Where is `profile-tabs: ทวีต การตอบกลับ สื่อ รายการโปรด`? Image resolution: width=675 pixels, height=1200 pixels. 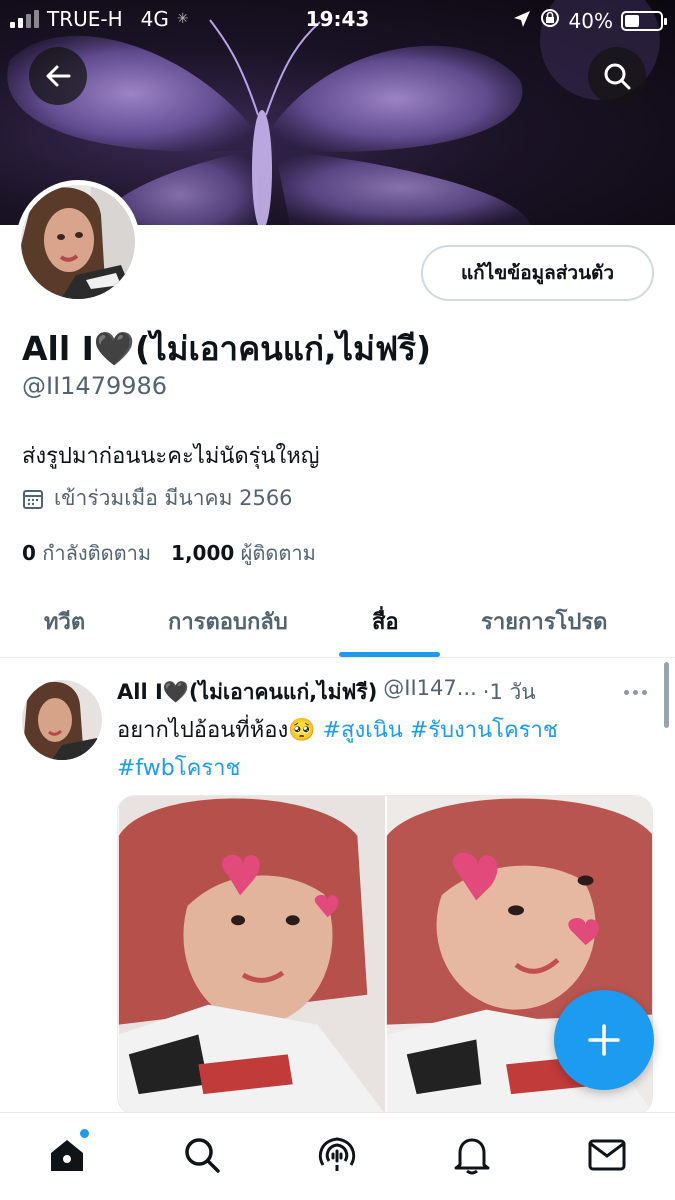
profile-tabs: ทวีต การตอบกลับ สื่อ รายการโปรด is located at coordinates (337, 624).